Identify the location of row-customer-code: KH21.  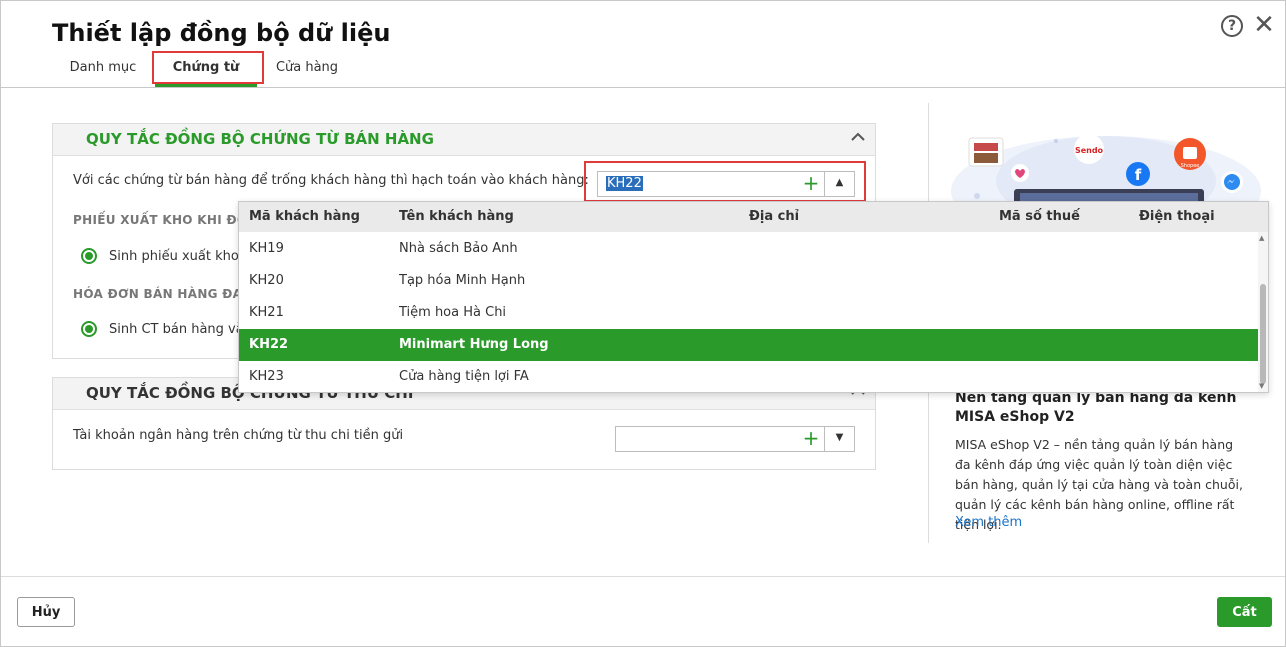
(266, 312).